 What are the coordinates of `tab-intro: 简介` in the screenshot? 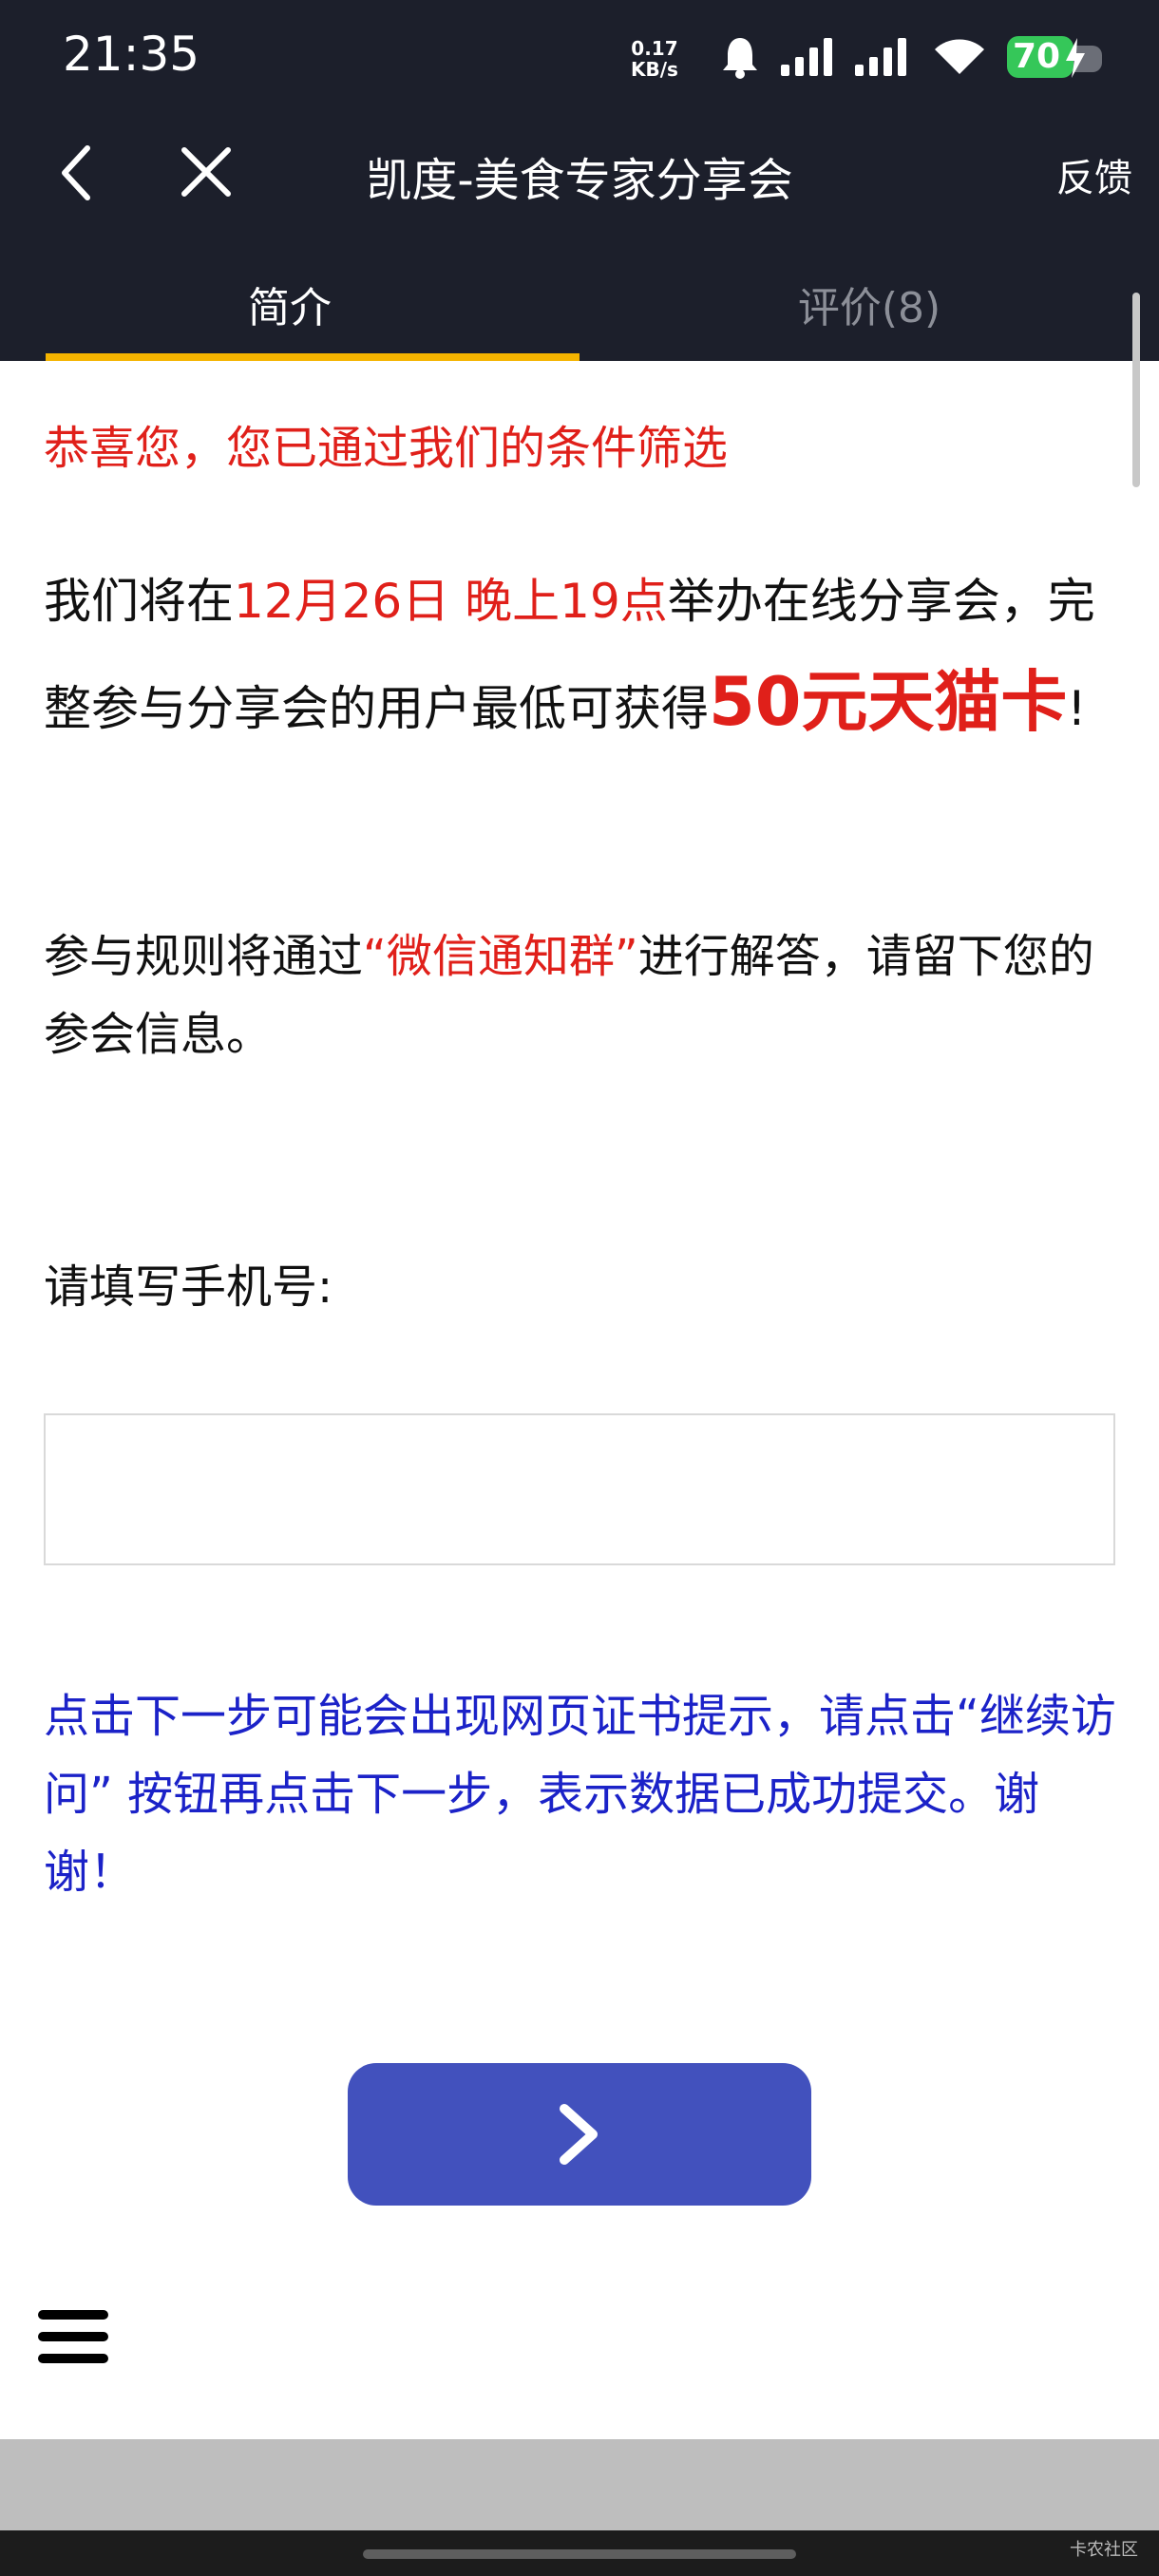 It's located at (290, 304).